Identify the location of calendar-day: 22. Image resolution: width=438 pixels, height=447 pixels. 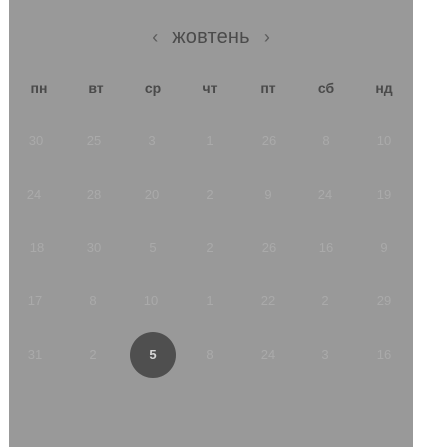
(268, 301).